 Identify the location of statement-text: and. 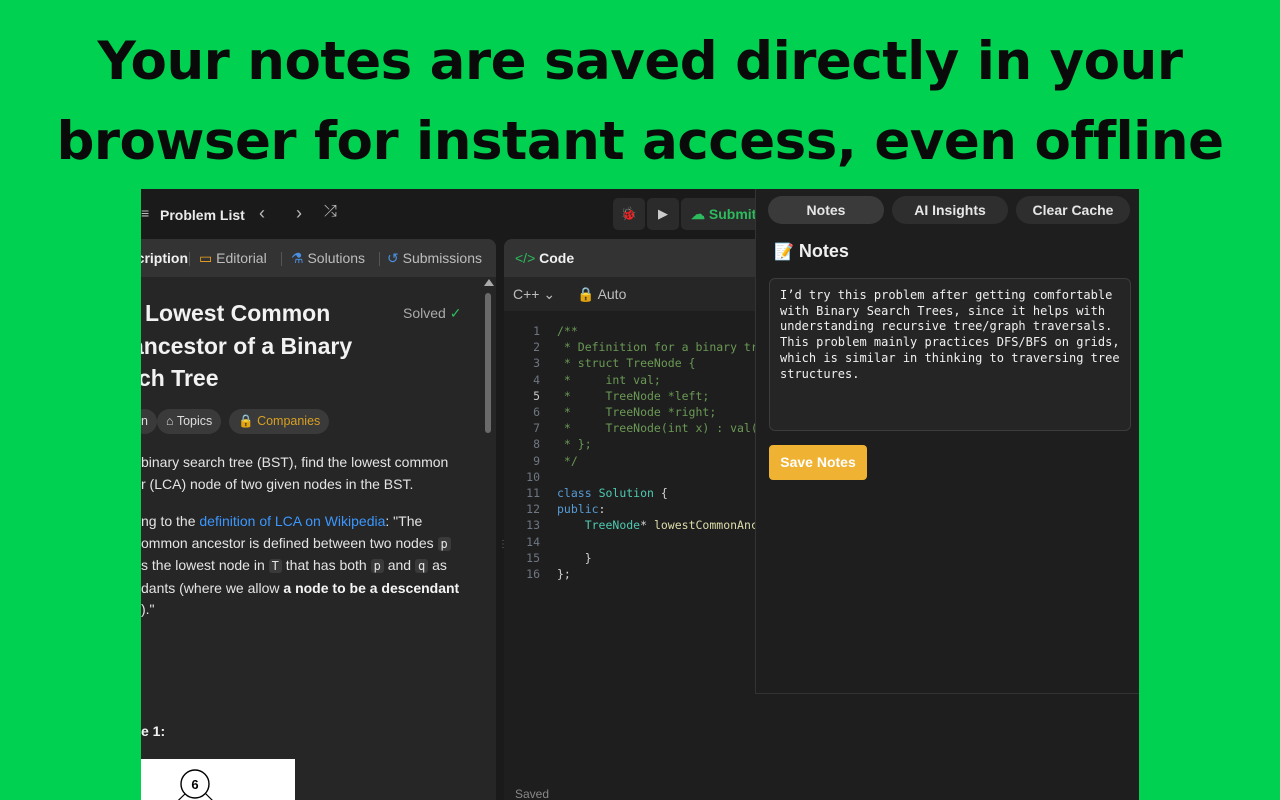
(399, 565).